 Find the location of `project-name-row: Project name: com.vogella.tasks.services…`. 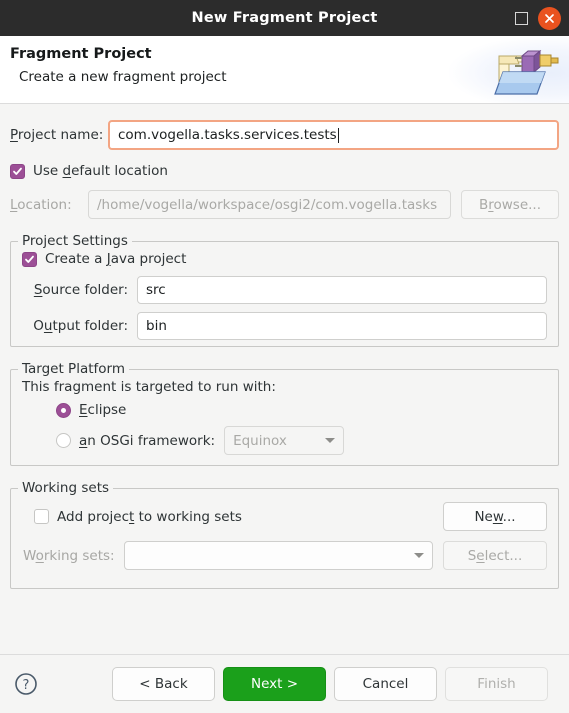

project-name-row: Project name: com.vogella.tasks.services… is located at coordinates (284, 135).